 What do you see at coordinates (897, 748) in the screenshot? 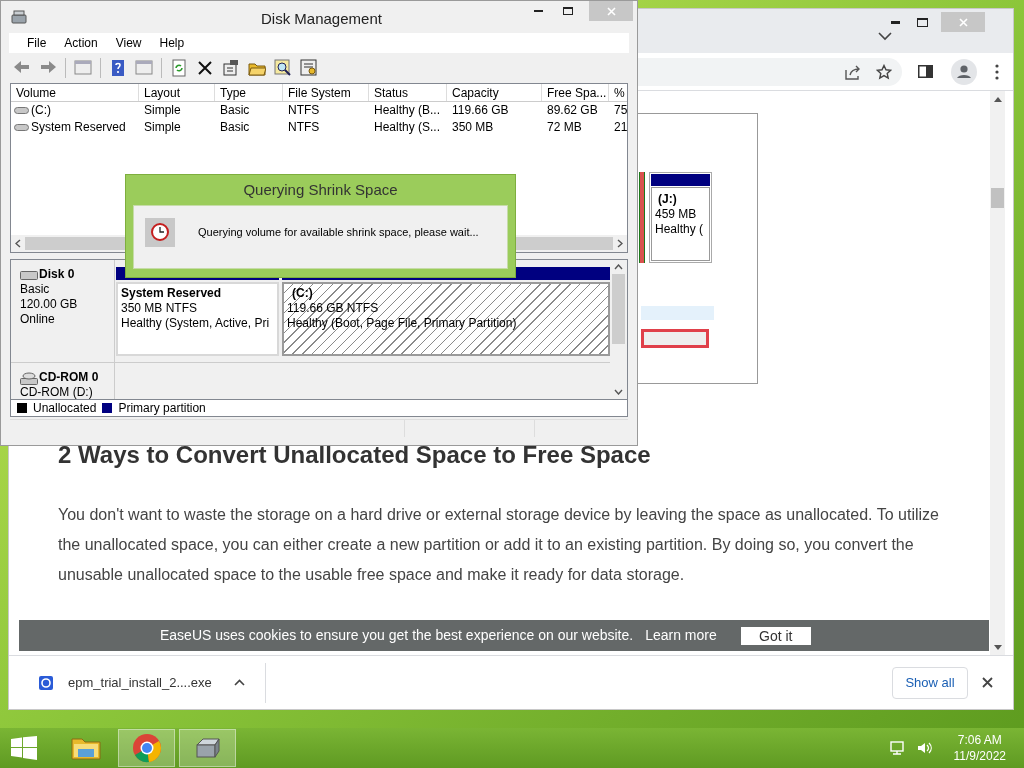
I see `network-icon` at bounding box center [897, 748].